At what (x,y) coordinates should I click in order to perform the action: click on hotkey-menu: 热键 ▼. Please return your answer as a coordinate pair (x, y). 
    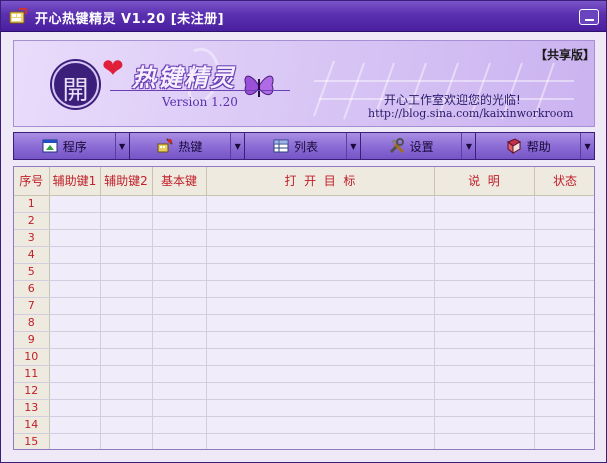
    Looking at the image, I should click on (187, 146).